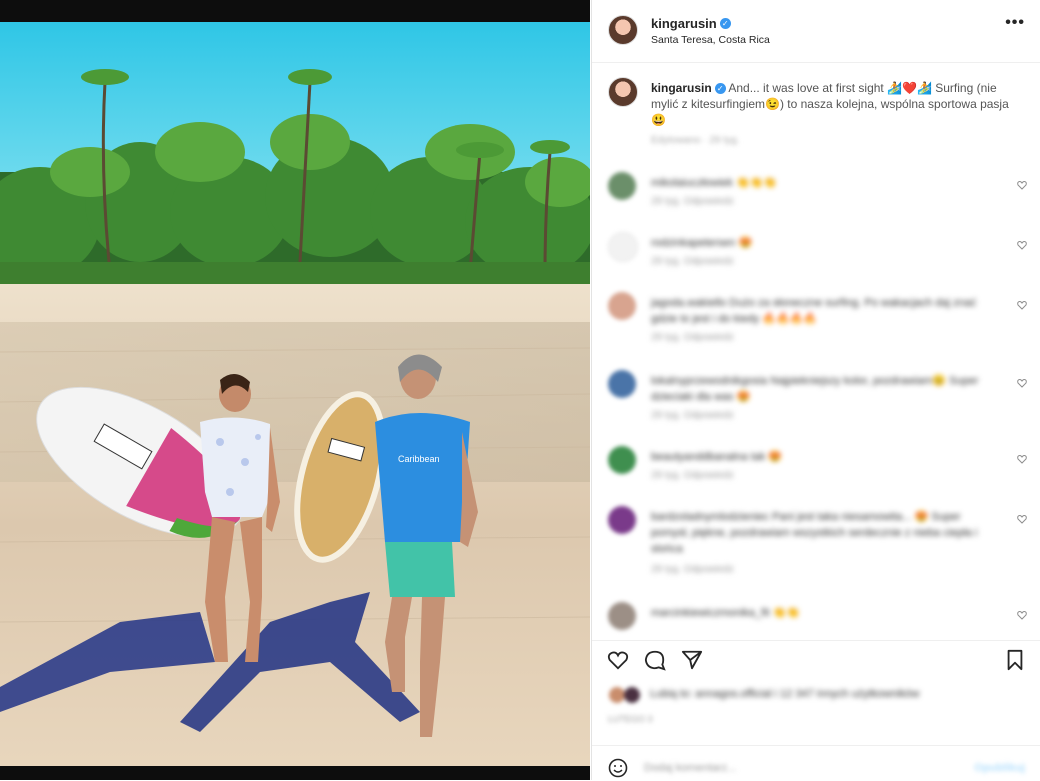 Image resolution: width=1040 pixels, height=781 pixels. Describe the element at coordinates (618, 768) in the screenshot. I see `emoji-smile-icon` at that location.